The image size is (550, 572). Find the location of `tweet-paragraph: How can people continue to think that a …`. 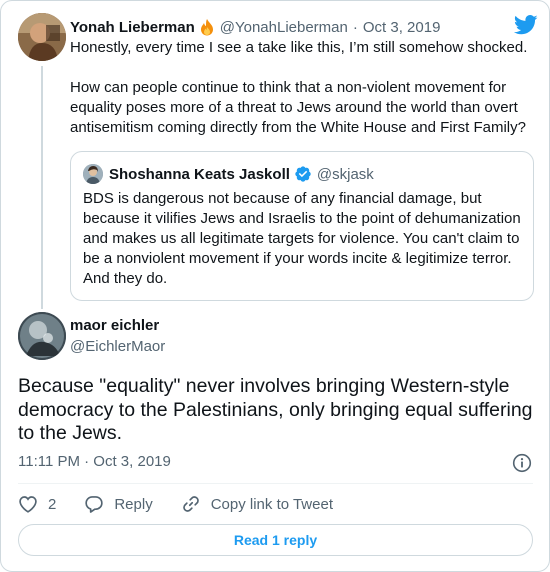

tweet-paragraph: How can people continue to think that a … is located at coordinates (298, 107).